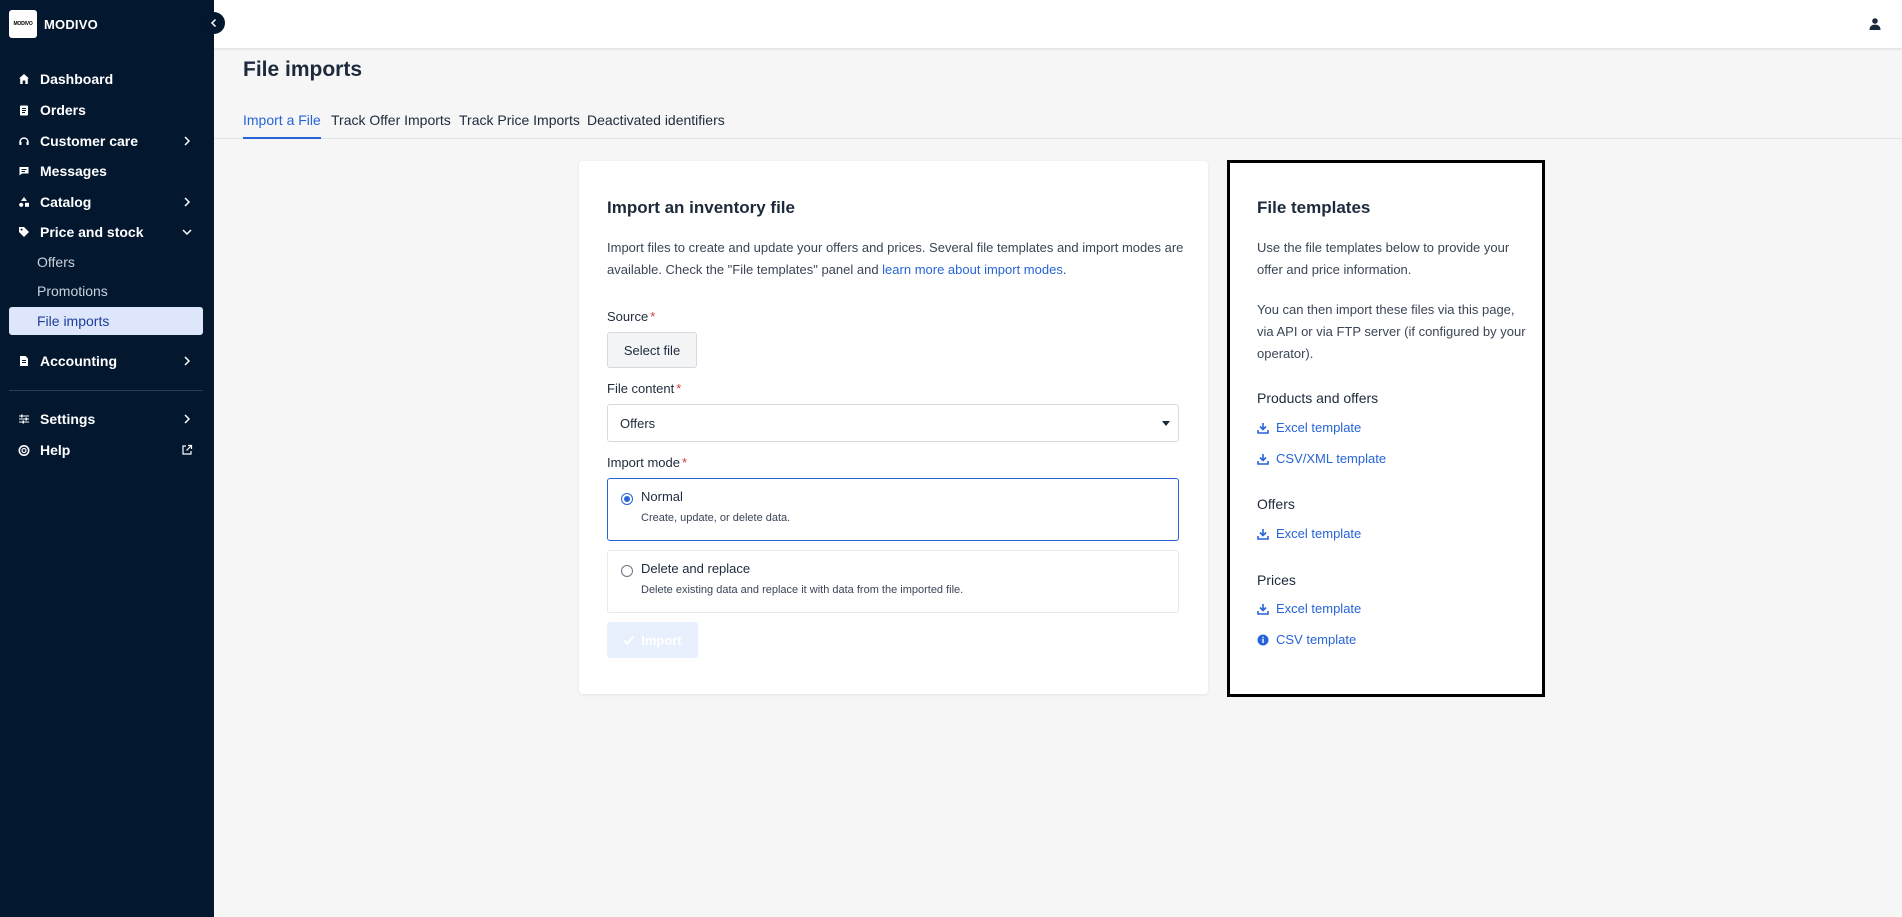 The image size is (1902, 917). I want to click on tab-track-offer-imports: Track Offer Imports, so click(391, 125).